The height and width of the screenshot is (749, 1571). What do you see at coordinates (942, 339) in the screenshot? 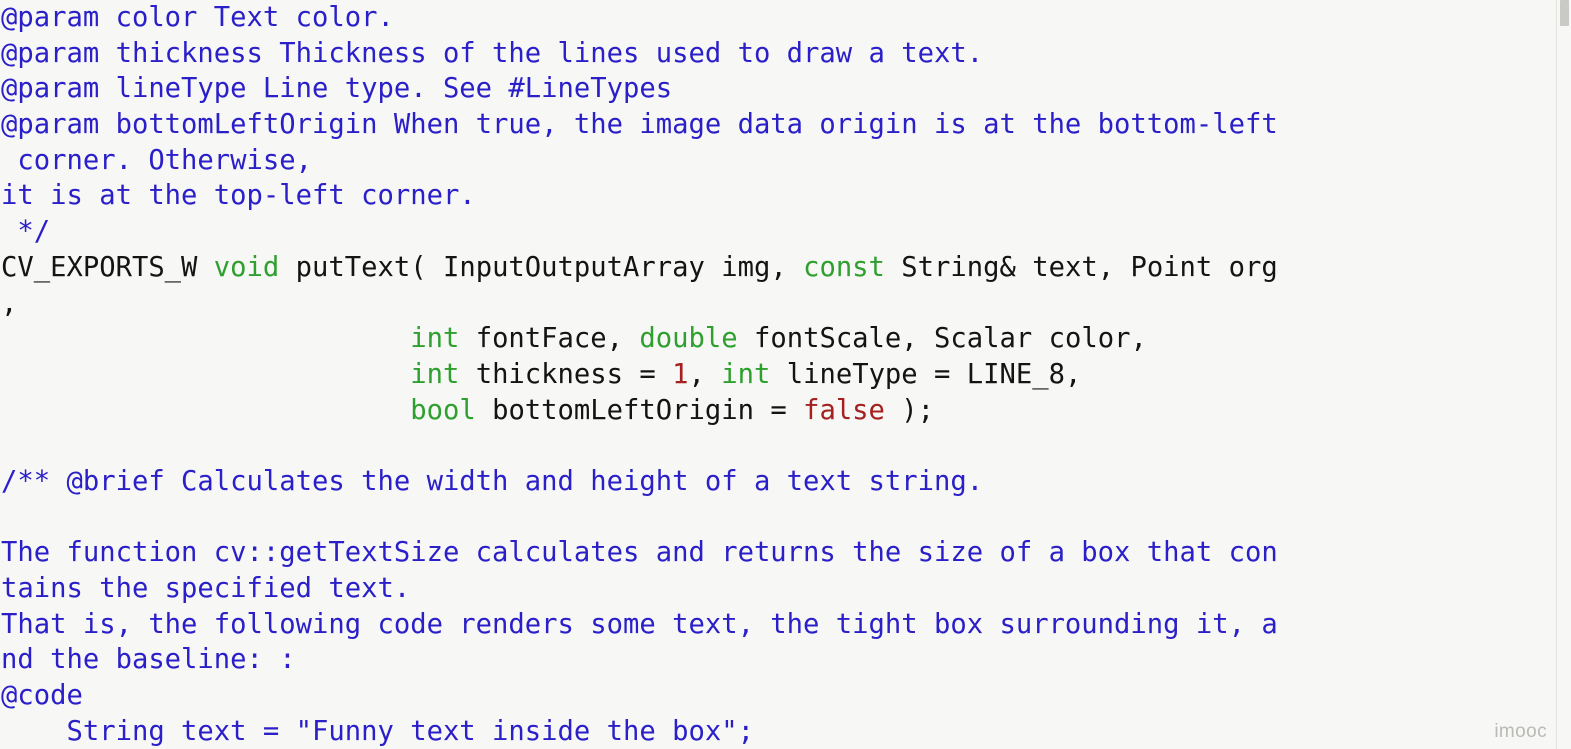
I see `code-token-plain: fontScale, Scalar color,` at bounding box center [942, 339].